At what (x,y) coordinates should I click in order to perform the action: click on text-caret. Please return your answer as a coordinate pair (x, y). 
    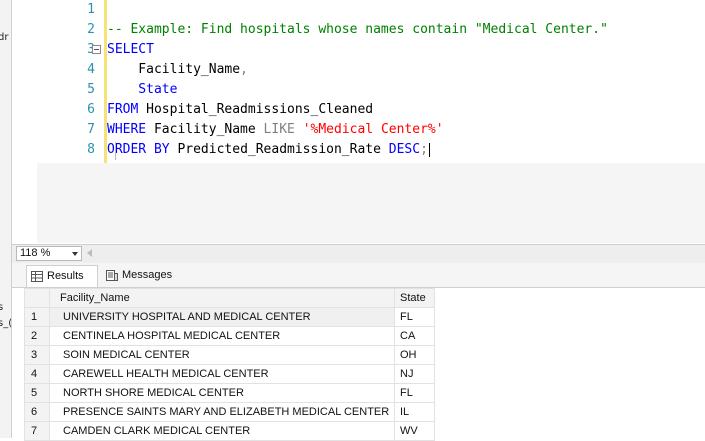
    Looking at the image, I should click on (429, 149).